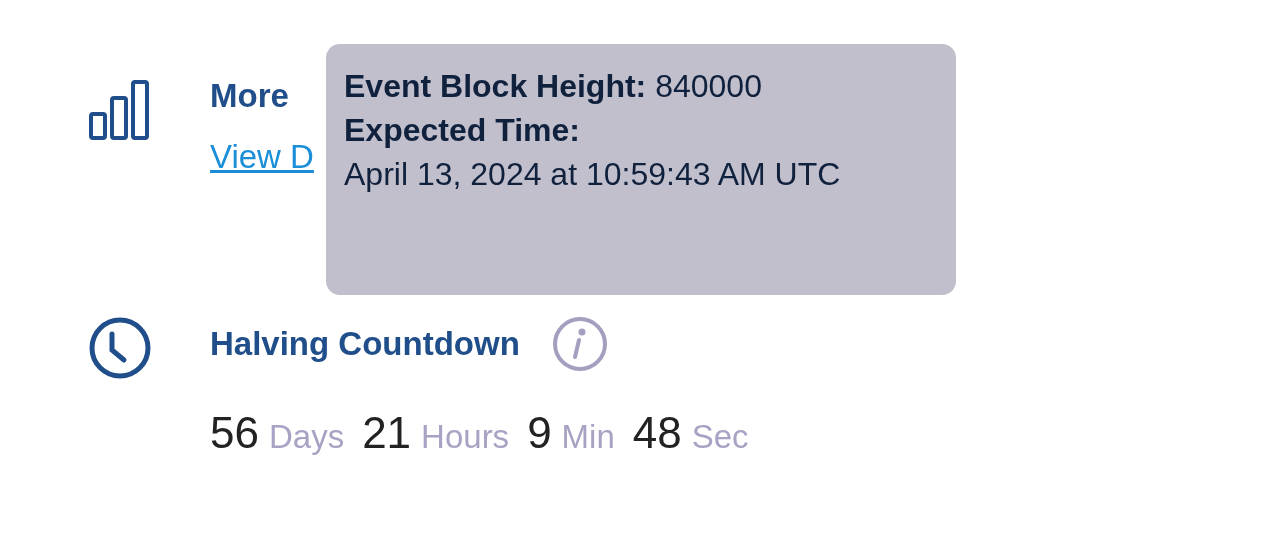  What do you see at coordinates (588, 437) in the screenshot?
I see `countdown-unit: Min` at bounding box center [588, 437].